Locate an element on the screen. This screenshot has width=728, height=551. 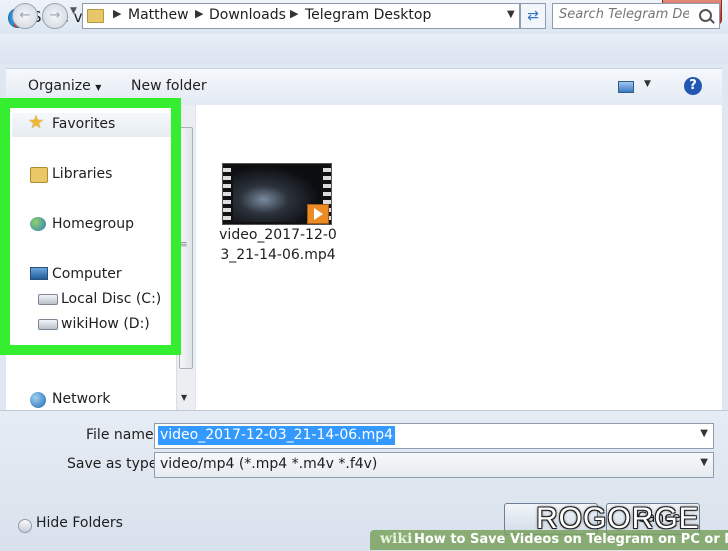
nav-item-favorites: ★ Favorites is located at coordinates (92, 125).